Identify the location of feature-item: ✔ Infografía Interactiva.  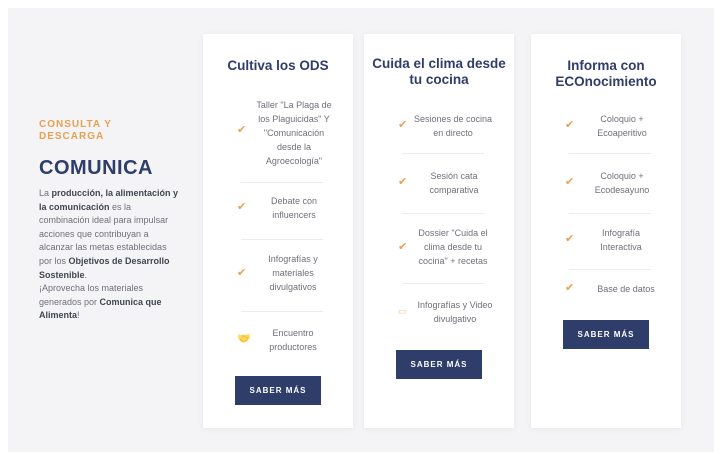
(606, 240).